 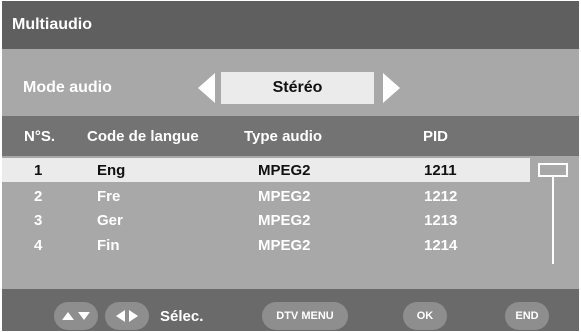 What do you see at coordinates (297, 88) in the screenshot?
I see `mode-audio-value: Stéréo` at bounding box center [297, 88].